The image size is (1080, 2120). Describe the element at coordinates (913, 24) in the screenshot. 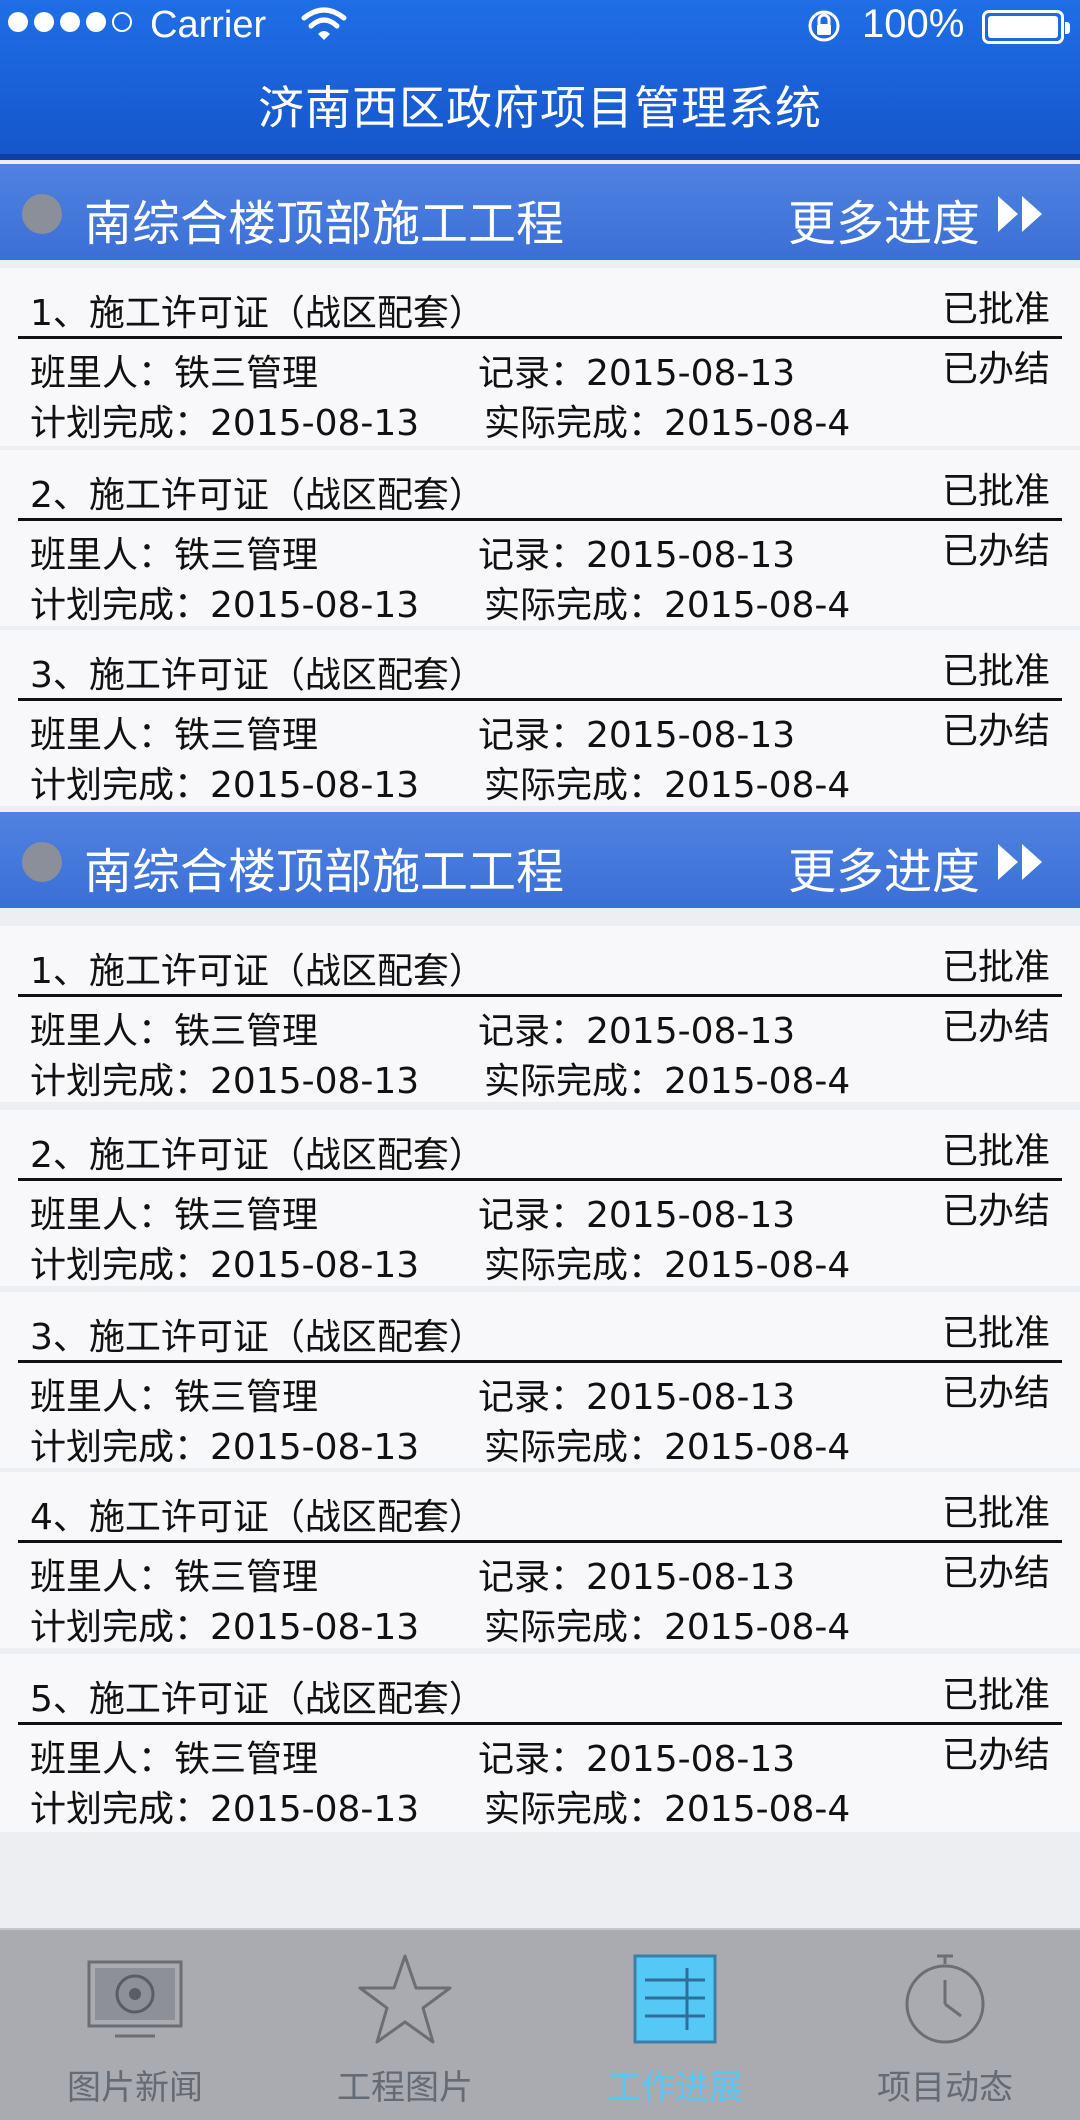

I see `battery-percentage: 100%` at that location.